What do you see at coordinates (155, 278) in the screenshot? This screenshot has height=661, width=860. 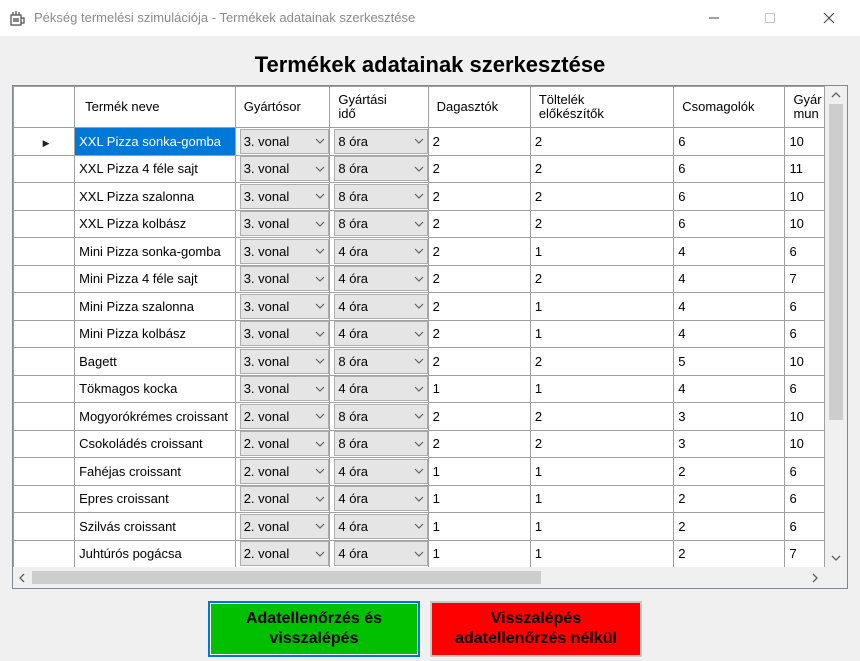 I see `cell-product-name: Mini Pizza 4 féle sajt` at bounding box center [155, 278].